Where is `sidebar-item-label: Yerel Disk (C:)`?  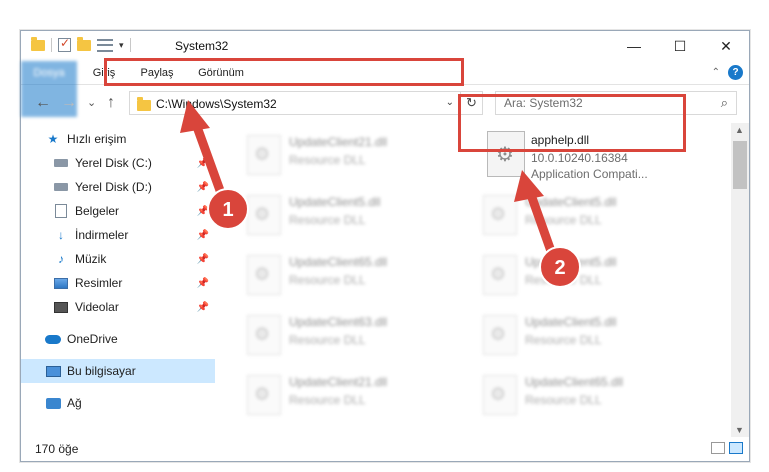
sidebar-item-label: Yerel Disk (C:) is located at coordinates (113, 163).